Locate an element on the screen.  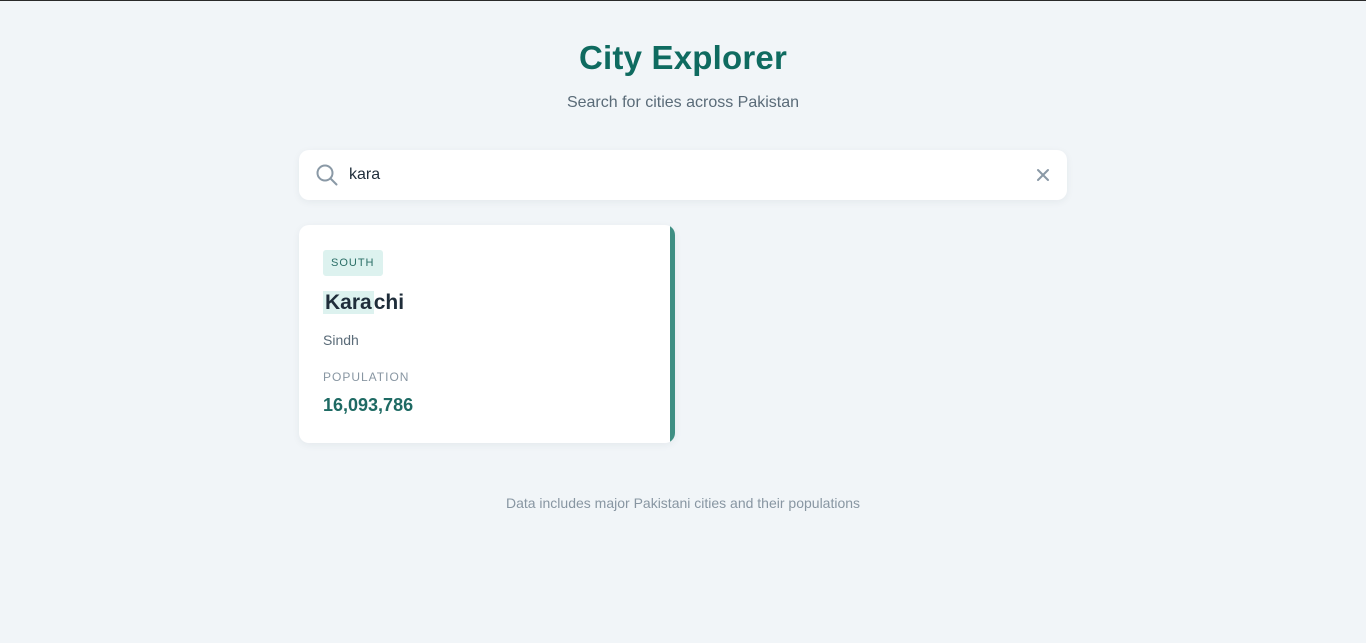
card-accent-stripe is located at coordinates (672, 334).